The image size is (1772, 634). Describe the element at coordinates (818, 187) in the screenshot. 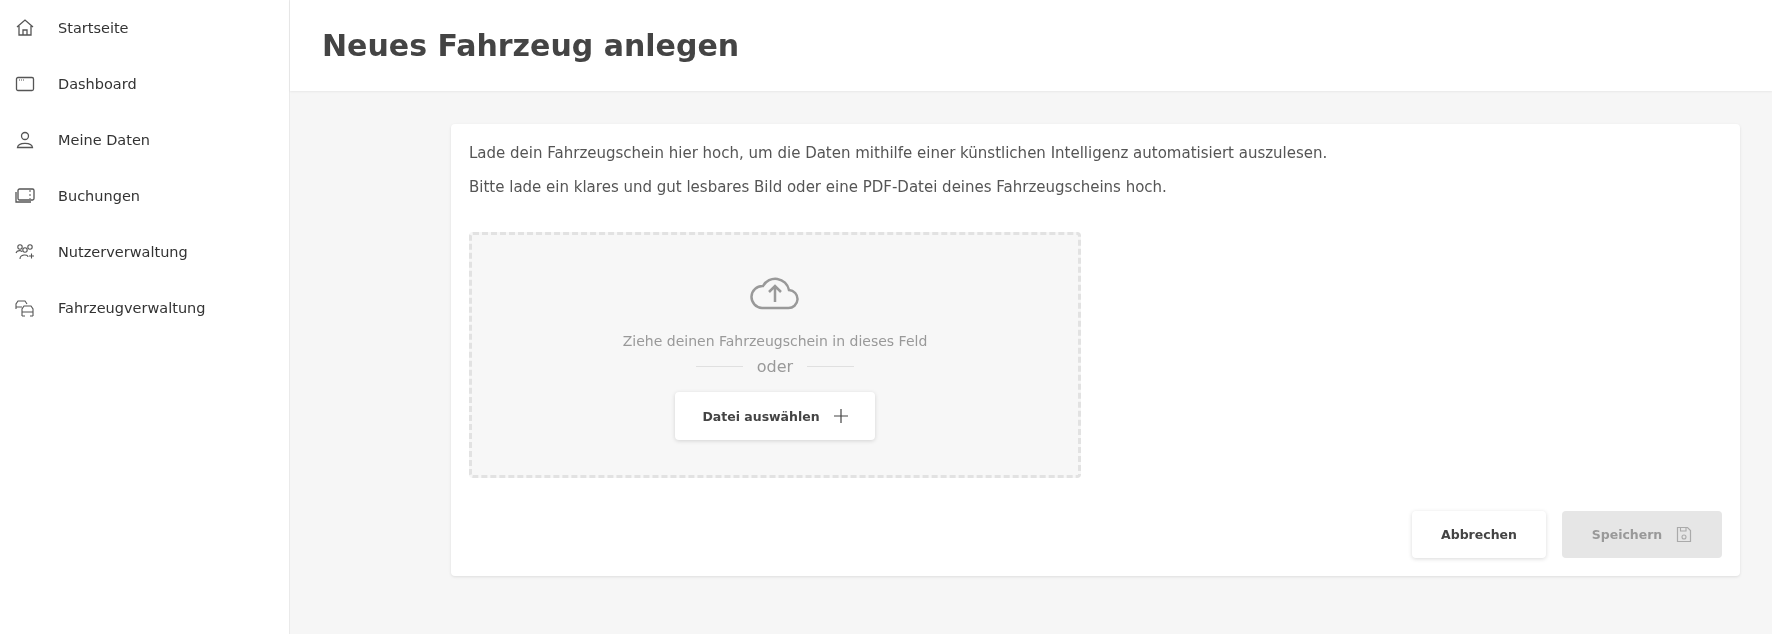

I see `intro-text: Bitte lade ein klares und gut lesbares Bild oder eine PDF-Datei deines Fahrzeugscheins hoch.` at that location.